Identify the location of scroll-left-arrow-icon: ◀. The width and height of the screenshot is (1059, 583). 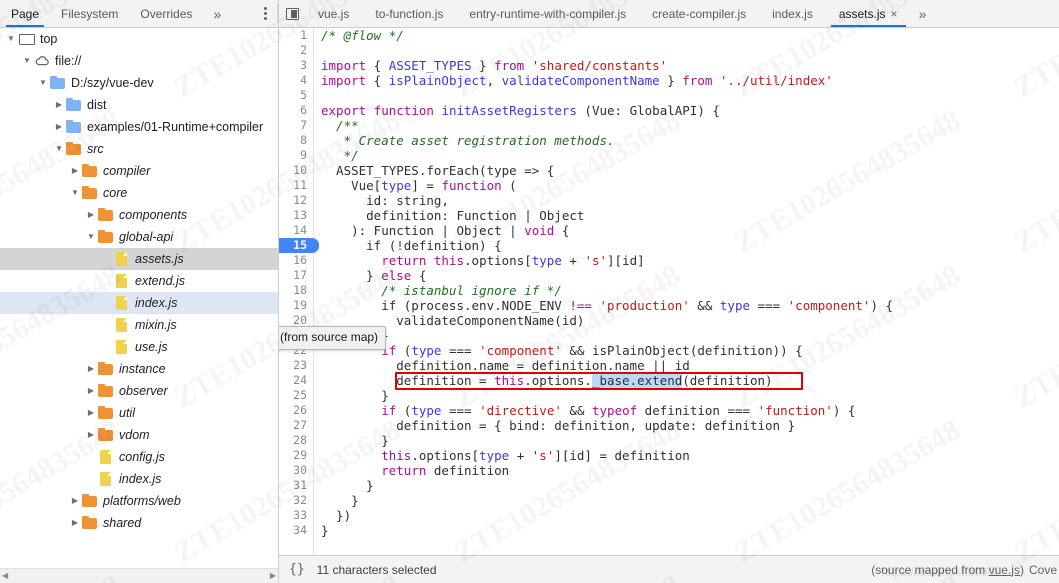
(5, 576).